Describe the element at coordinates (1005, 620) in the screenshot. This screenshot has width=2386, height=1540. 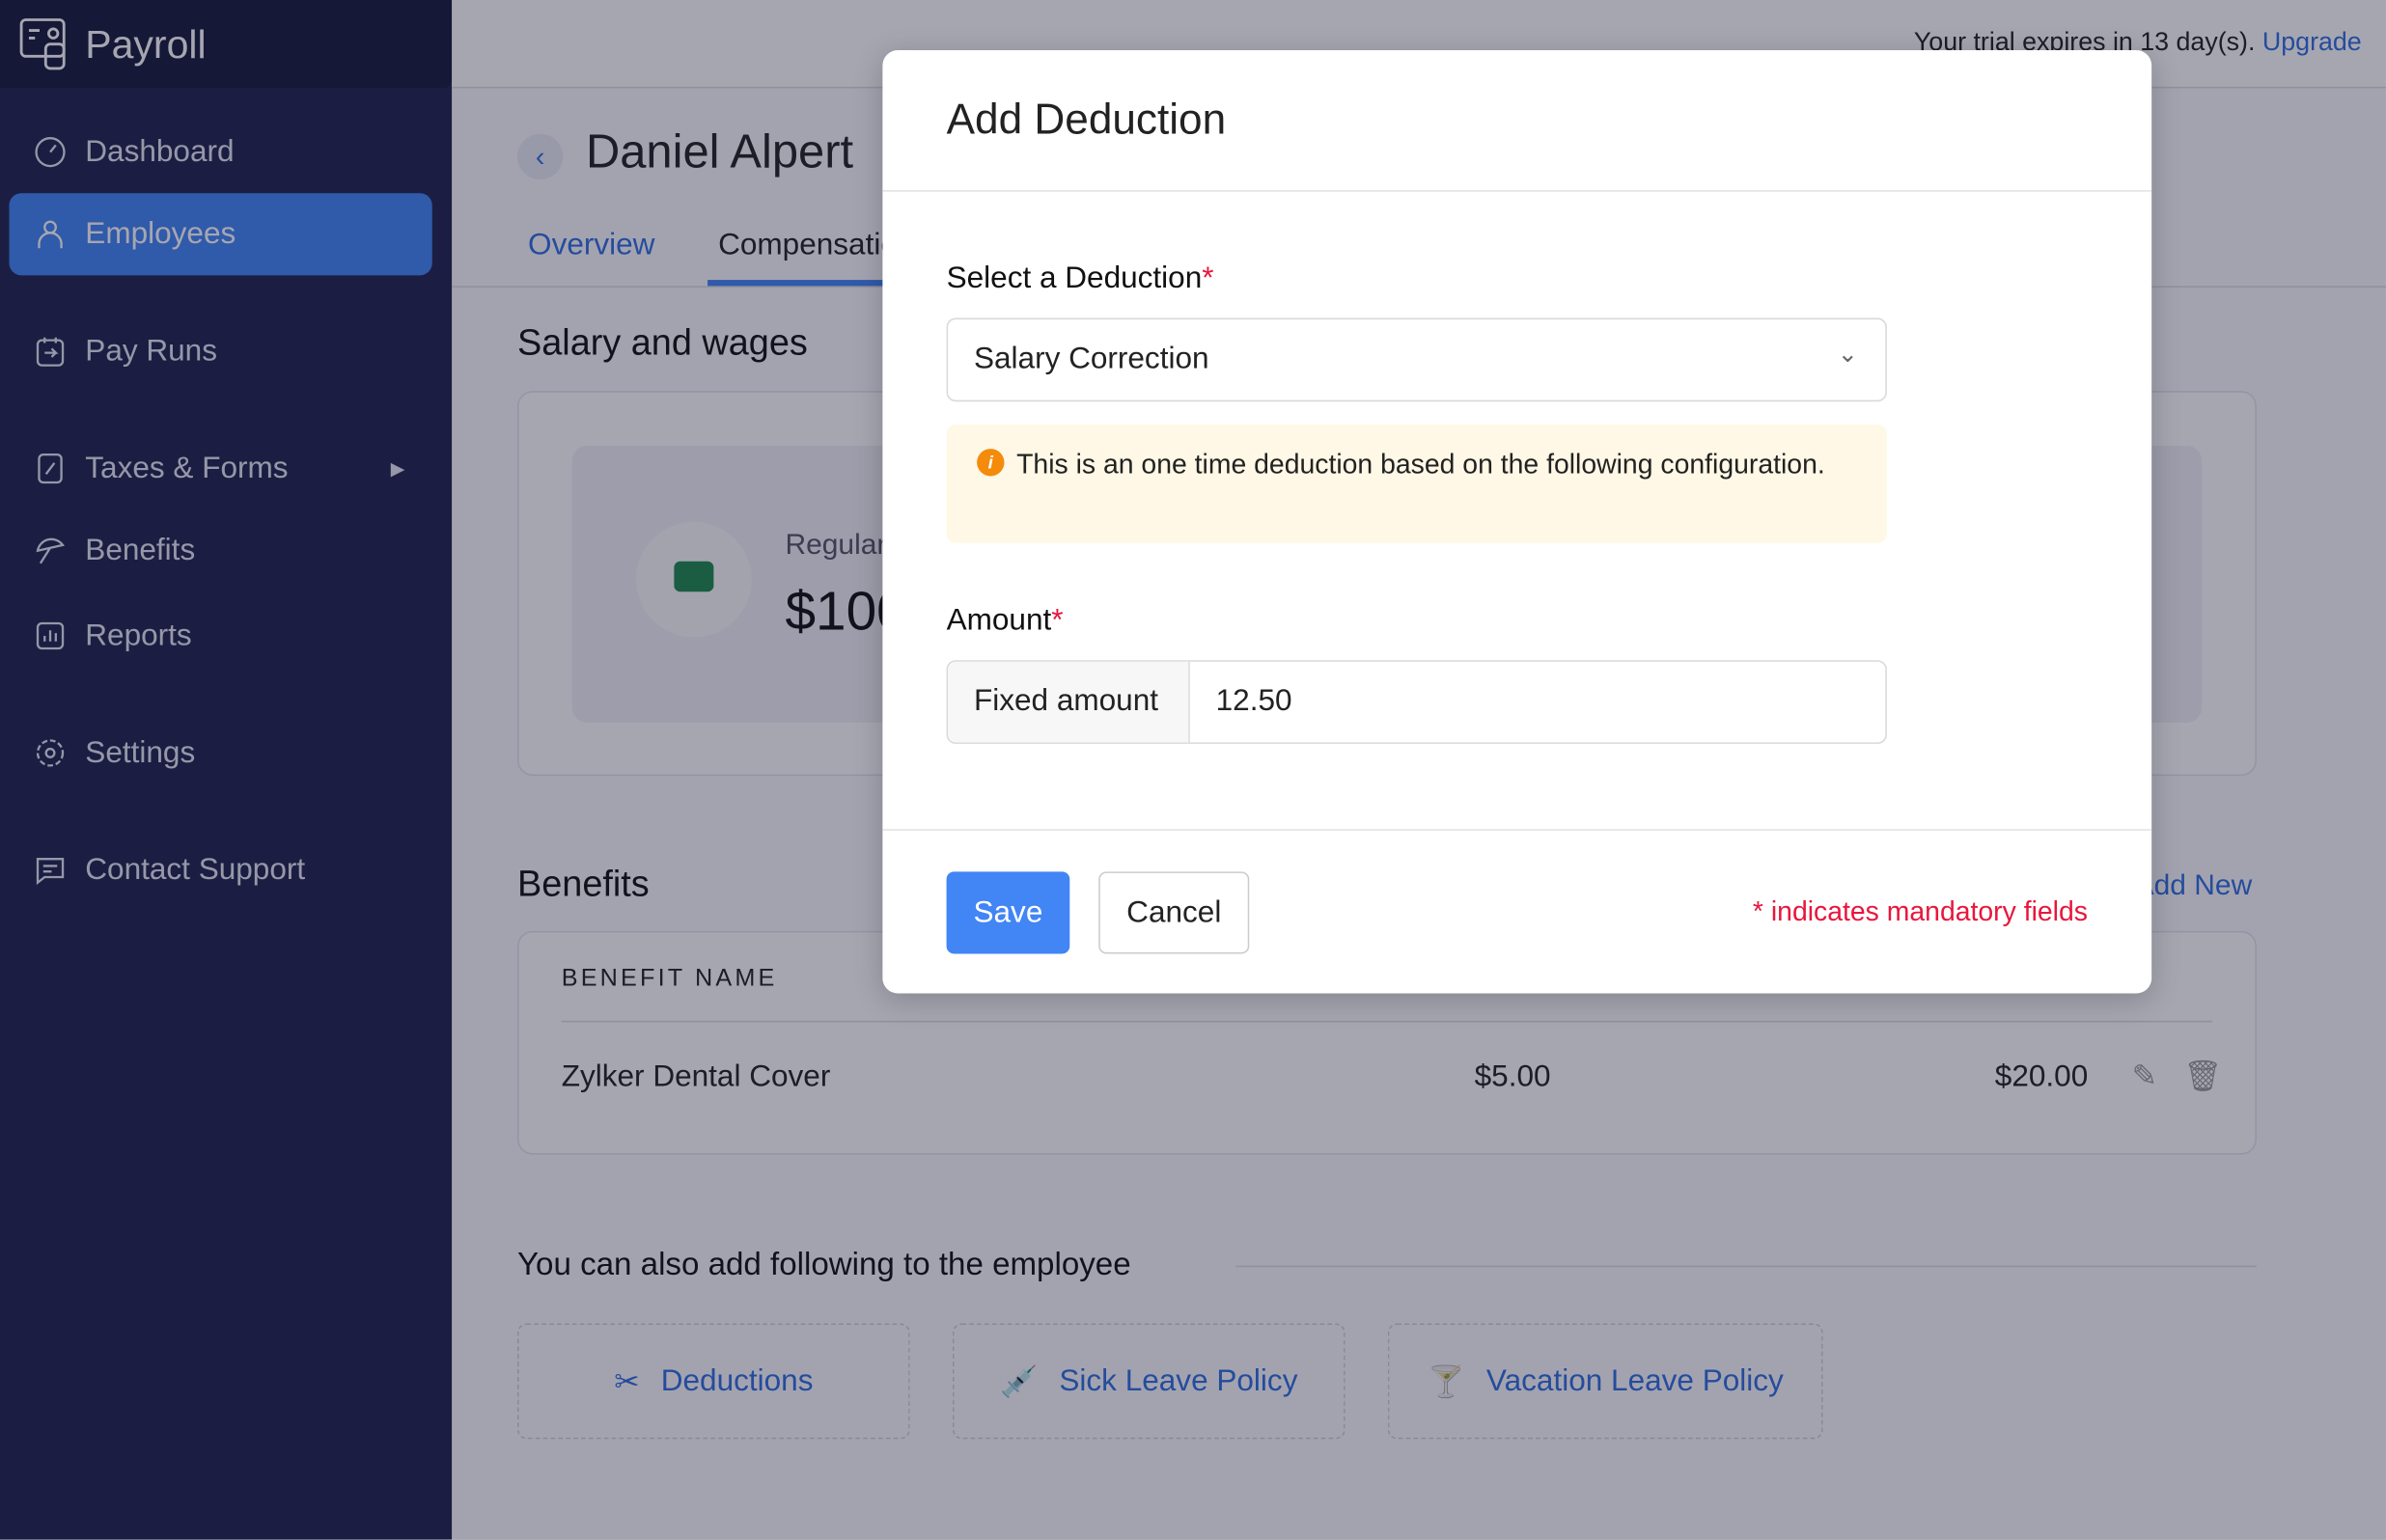
I see `amount-label: Amount*` at that location.